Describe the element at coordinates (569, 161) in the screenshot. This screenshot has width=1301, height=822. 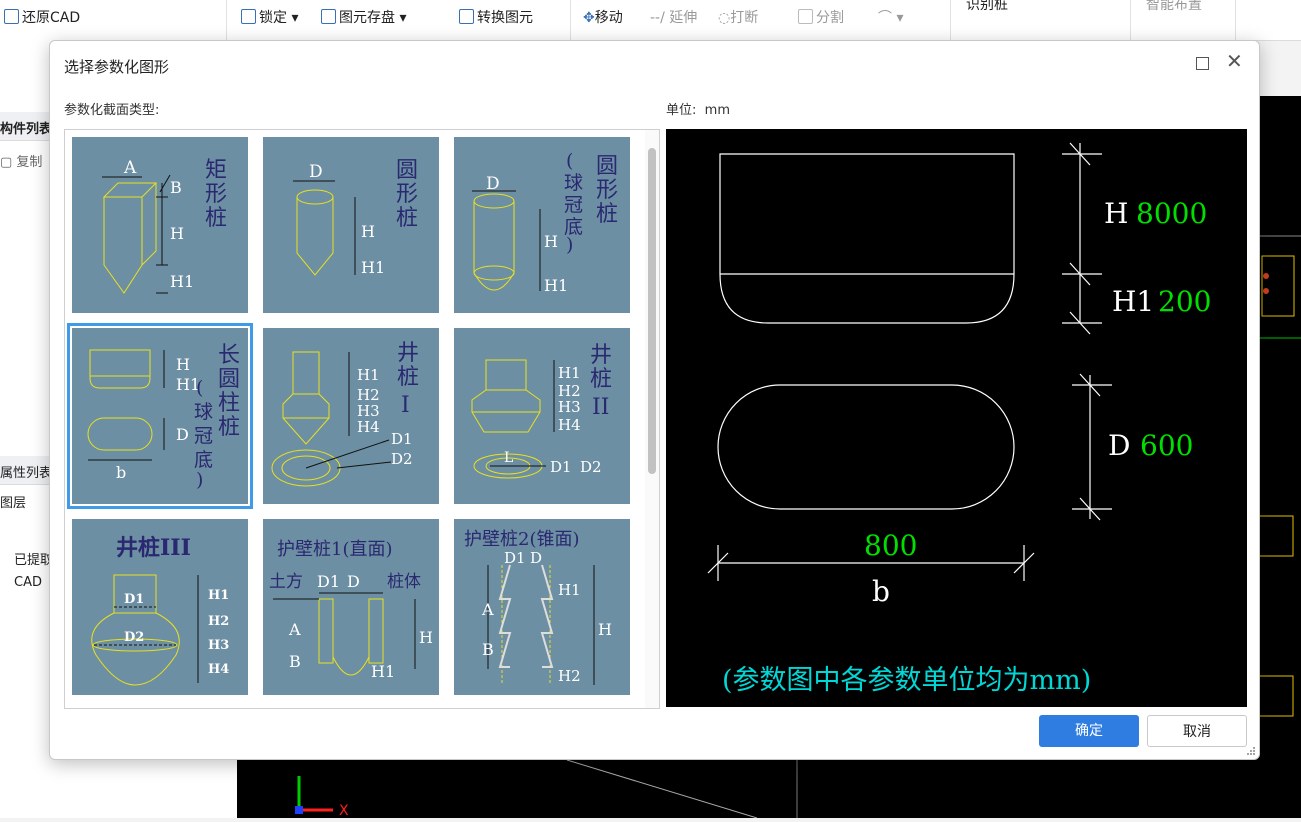
I see `tile-caption: (` at that location.